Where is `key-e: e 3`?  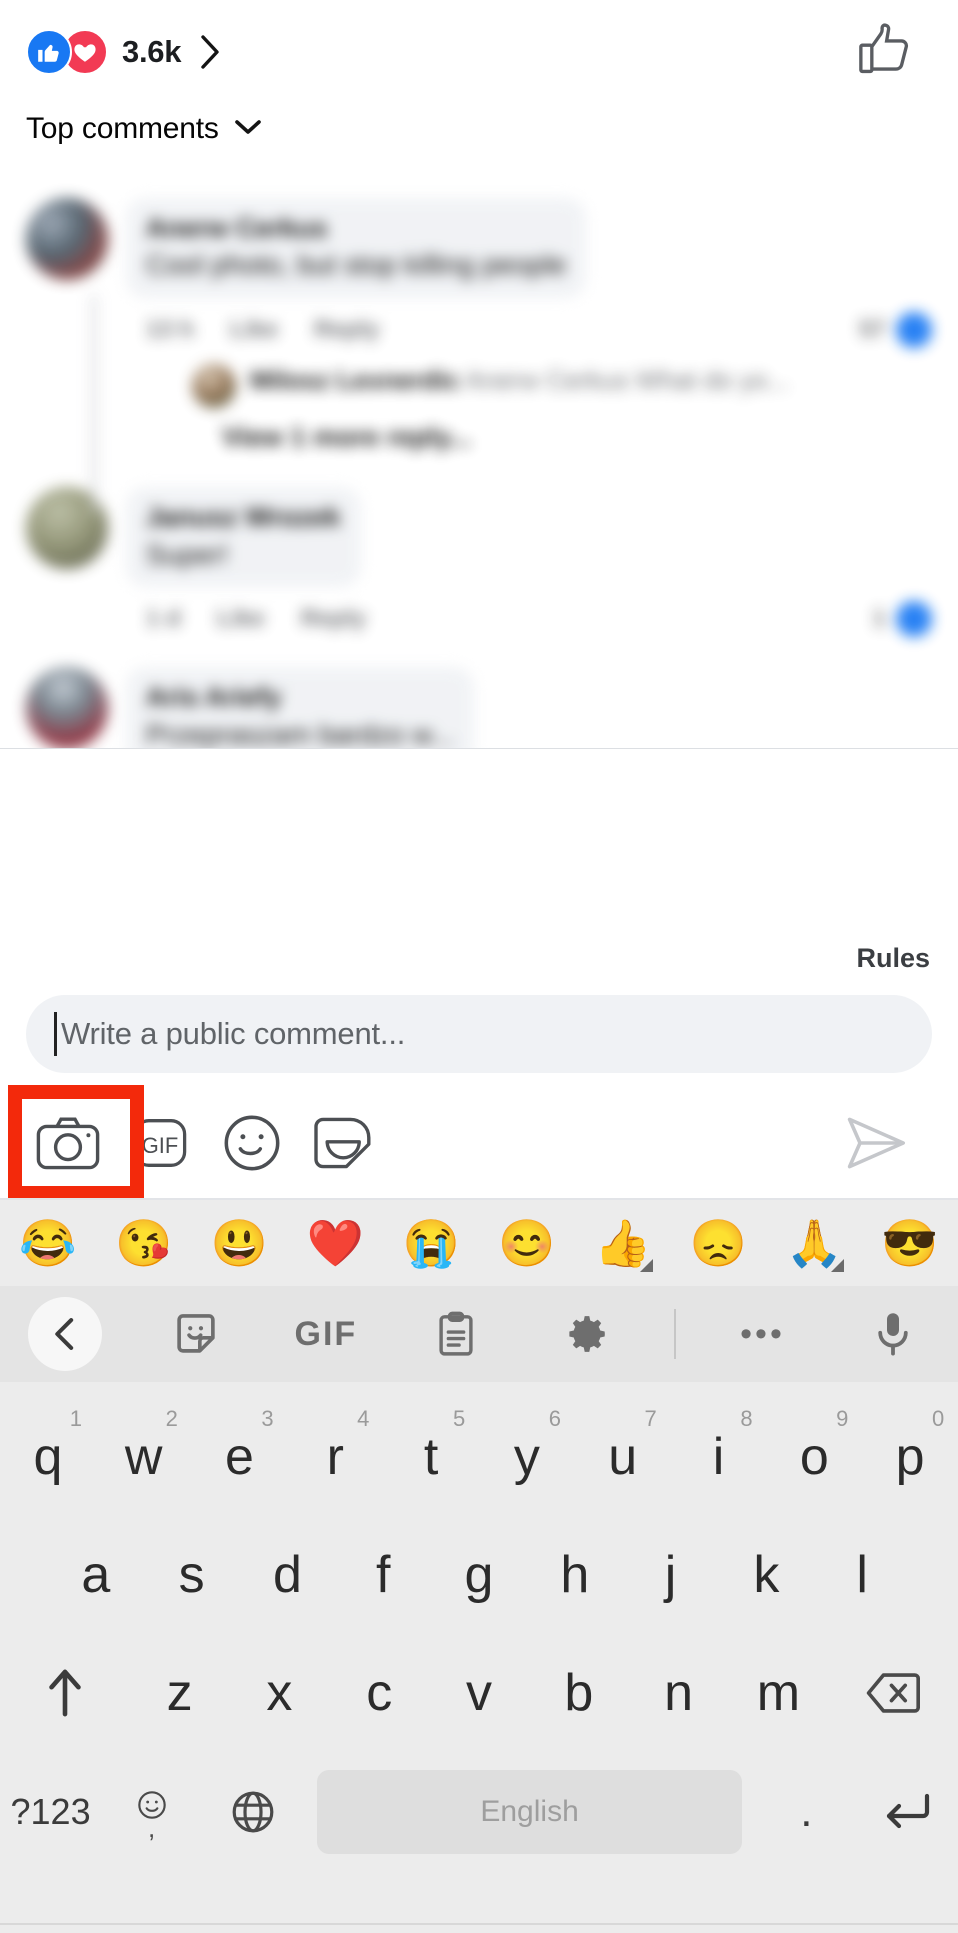
key-e: e 3 is located at coordinates (240, 1457).